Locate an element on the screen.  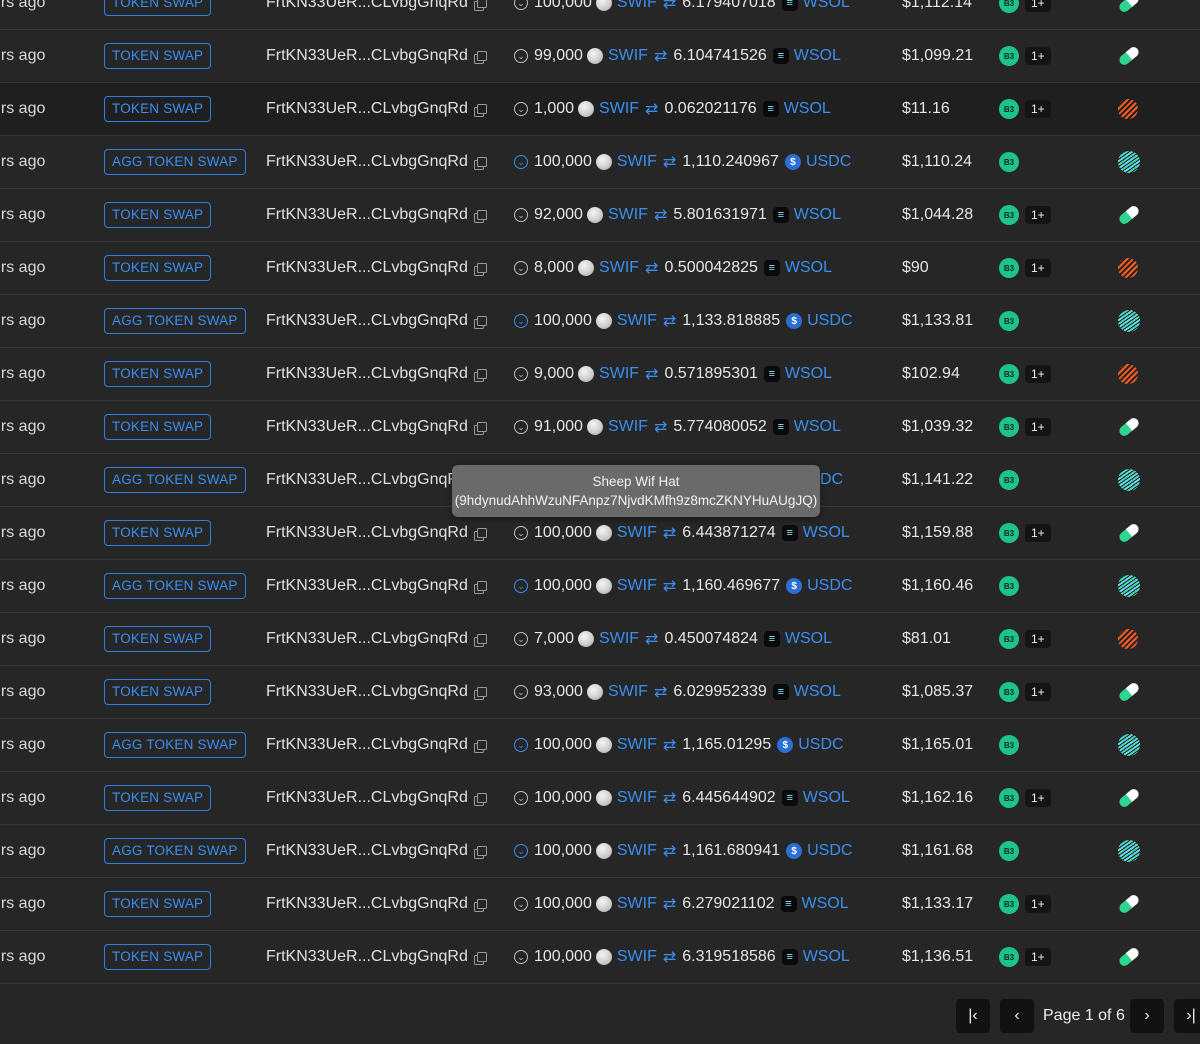
last-page-button: ›| is located at coordinates (1187, 1016).